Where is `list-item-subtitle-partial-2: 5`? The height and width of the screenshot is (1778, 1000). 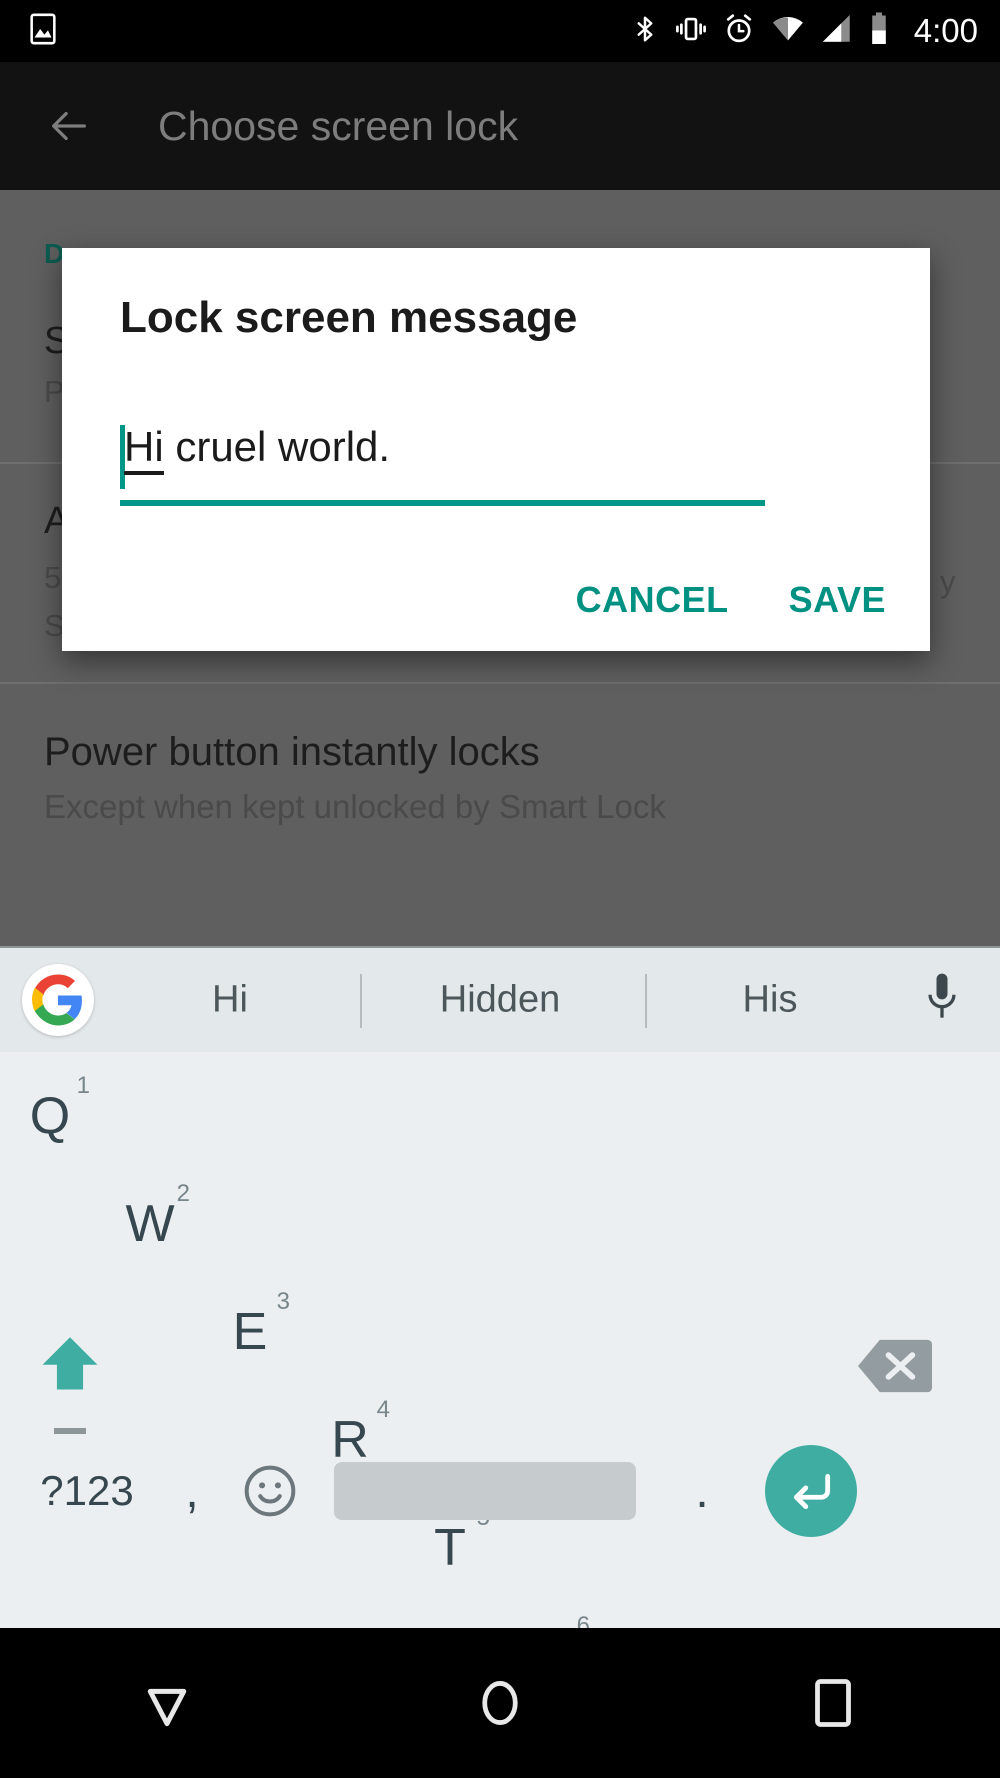
list-item-subtitle-partial-2: 5 is located at coordinates (53, 577).